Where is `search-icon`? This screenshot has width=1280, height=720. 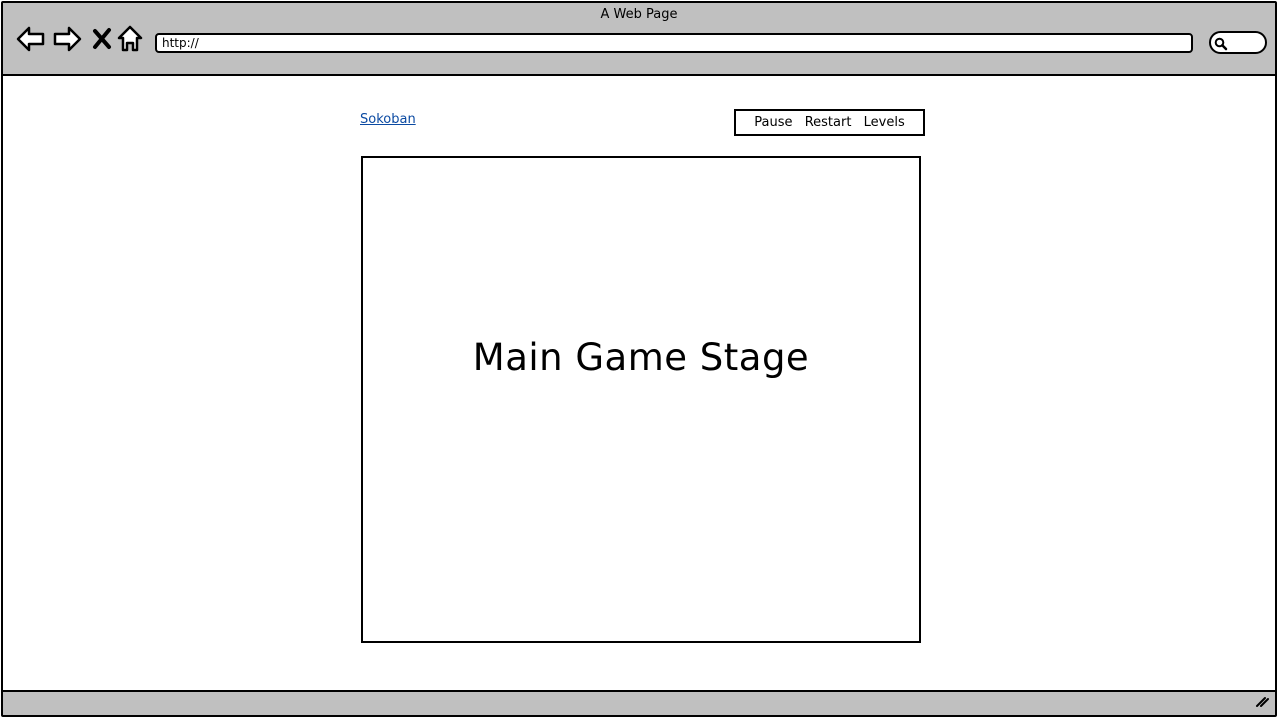
search-icon is located at coordinates (1221, 45).